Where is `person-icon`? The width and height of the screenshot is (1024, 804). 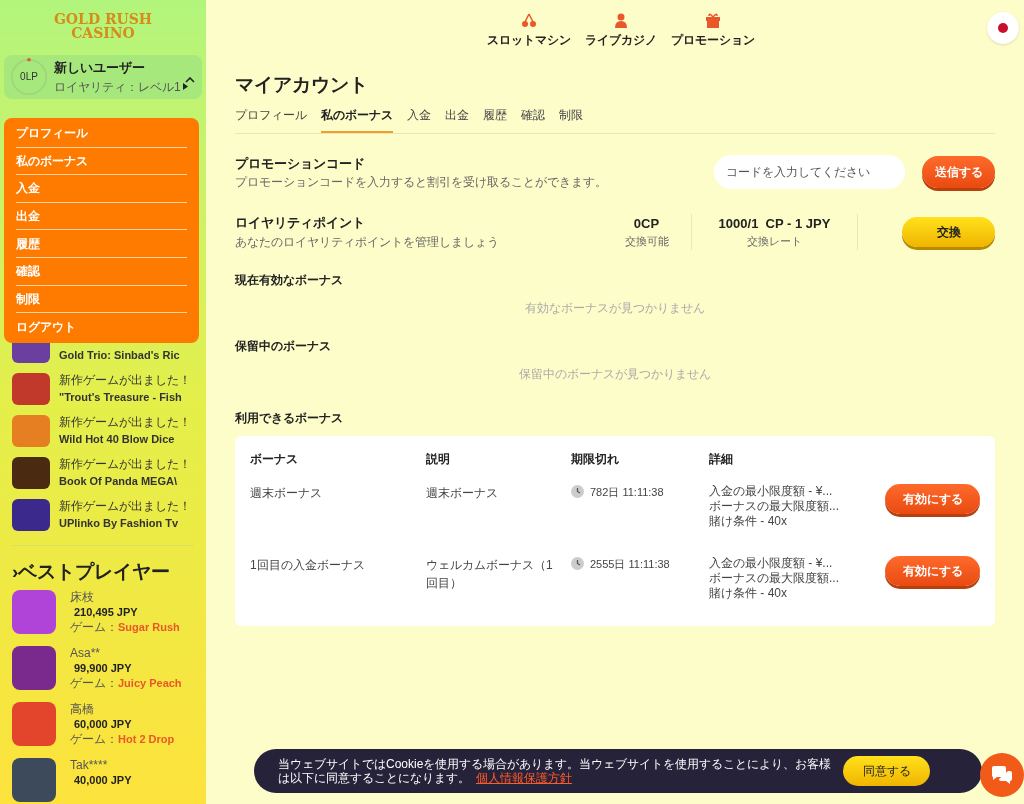 person-icon is located at coordinates (621, 20).